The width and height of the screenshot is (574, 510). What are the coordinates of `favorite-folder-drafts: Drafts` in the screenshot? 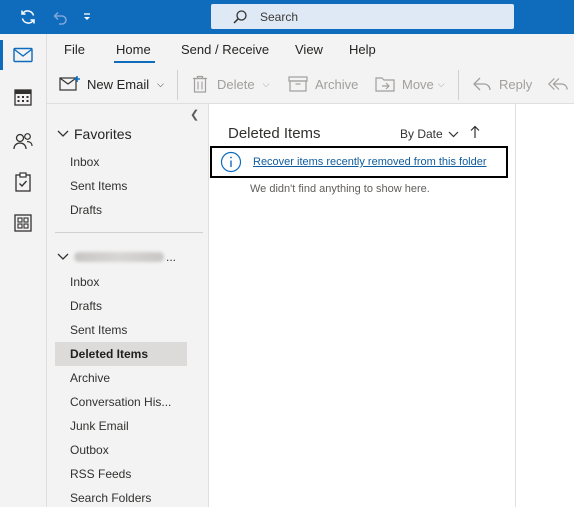 It's located at (121, 210).